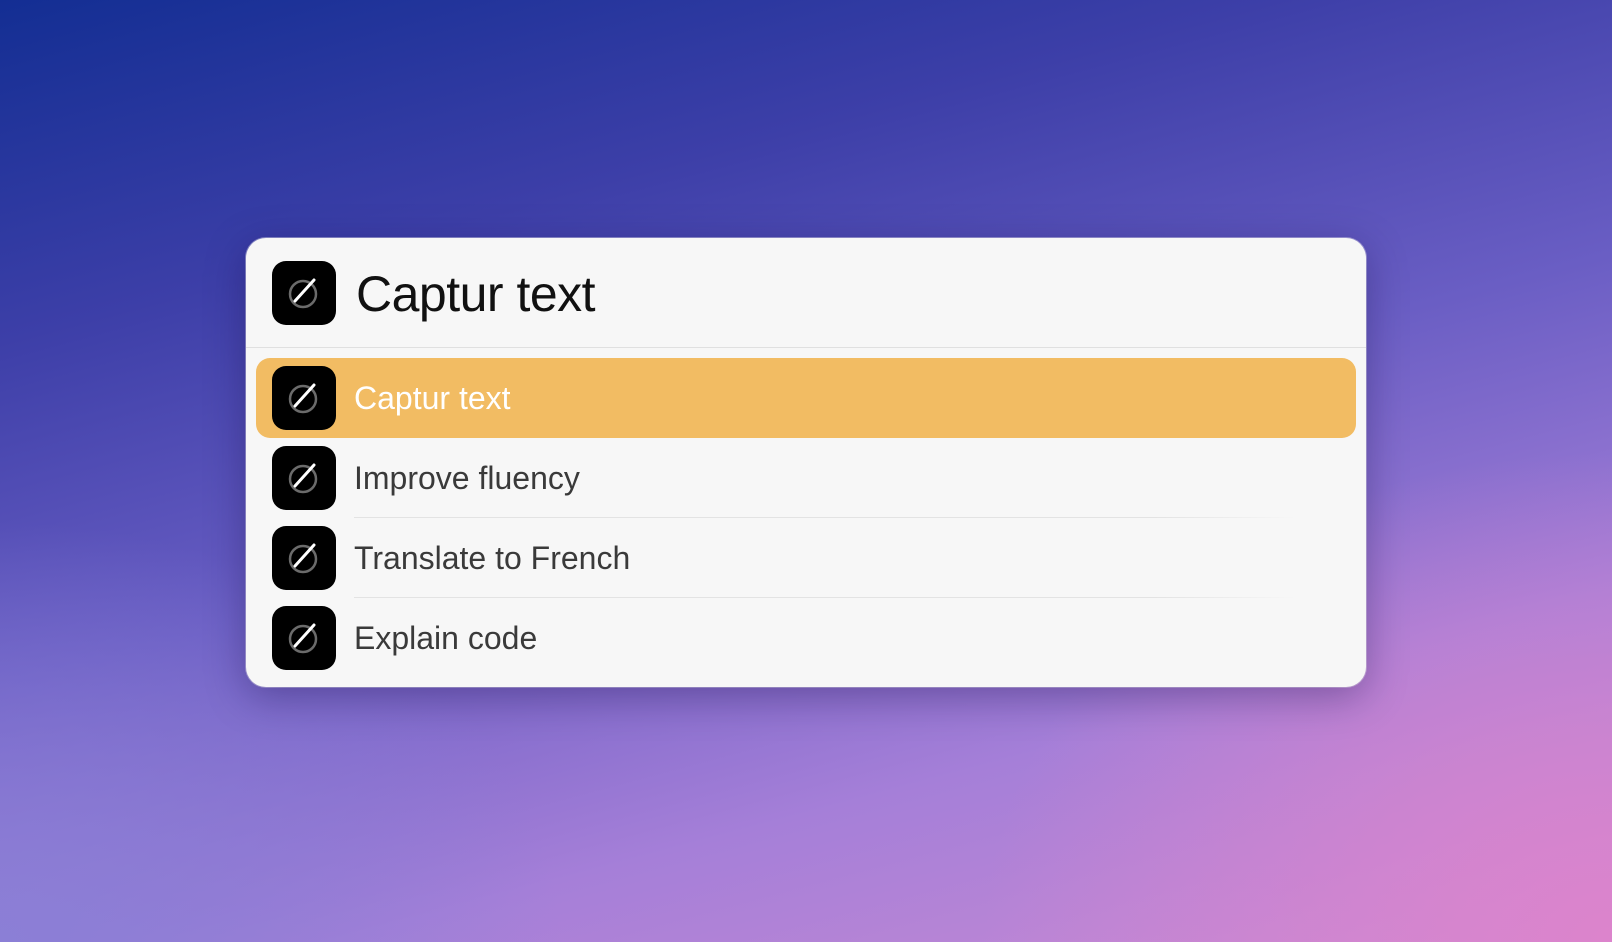 This screenshot has height=942, width=1612. What do you see at coordinates (806, 558) in the screenshot?
I see `command-item-translate-to-french: Translate to French` at bounding box center [806, 558].